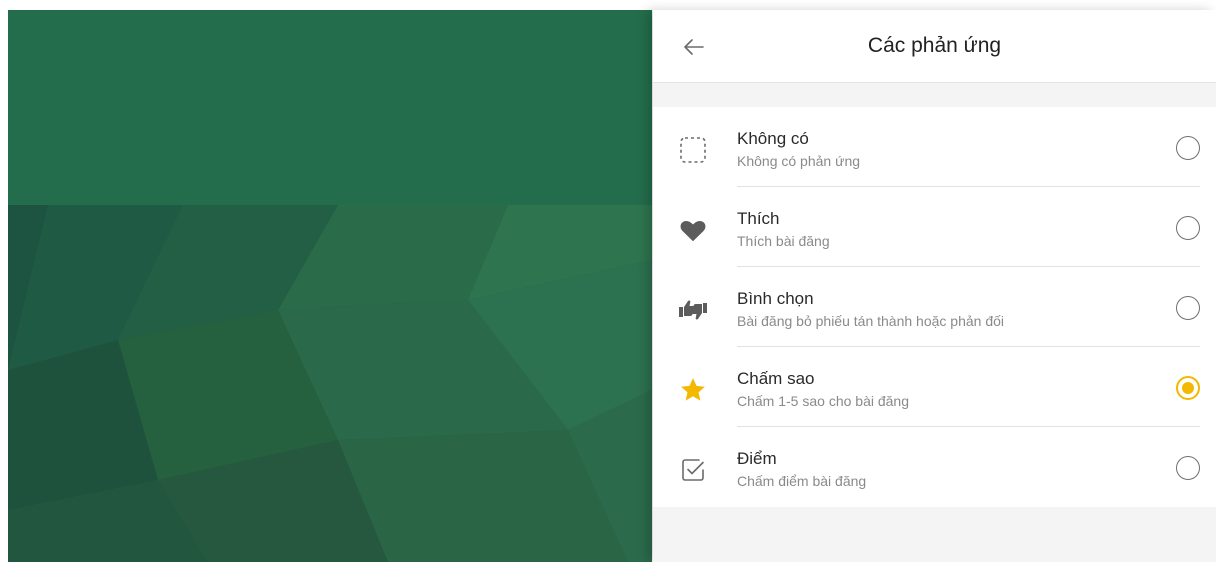 This screenshot has height=562, width=1216. Describe the element at coordinates (934, 147) in the screenshot. I see `reaction-option-none: Không có Không có phản ứng` at that location.